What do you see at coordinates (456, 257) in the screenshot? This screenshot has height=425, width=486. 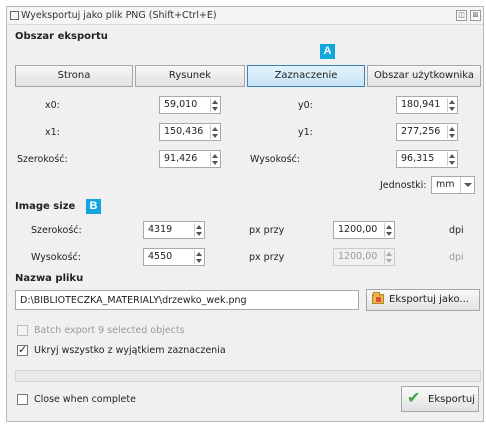 I see `dpi-unit-2: dpi` at bounding box center [456, 257].